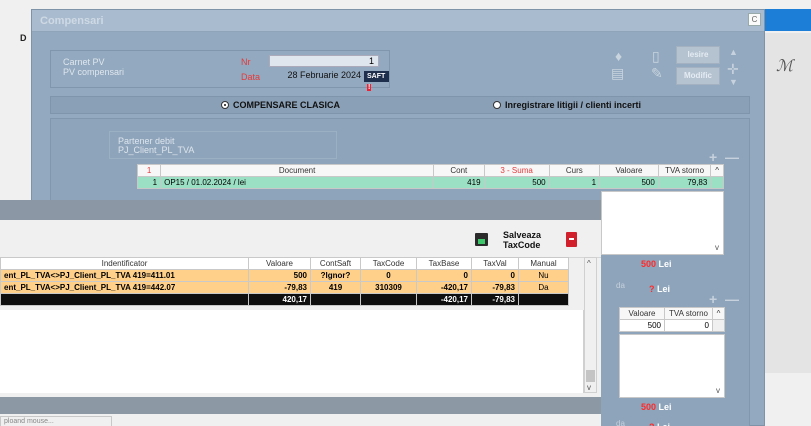  I want to click on col-header: ContSaft, so click(335, 263).